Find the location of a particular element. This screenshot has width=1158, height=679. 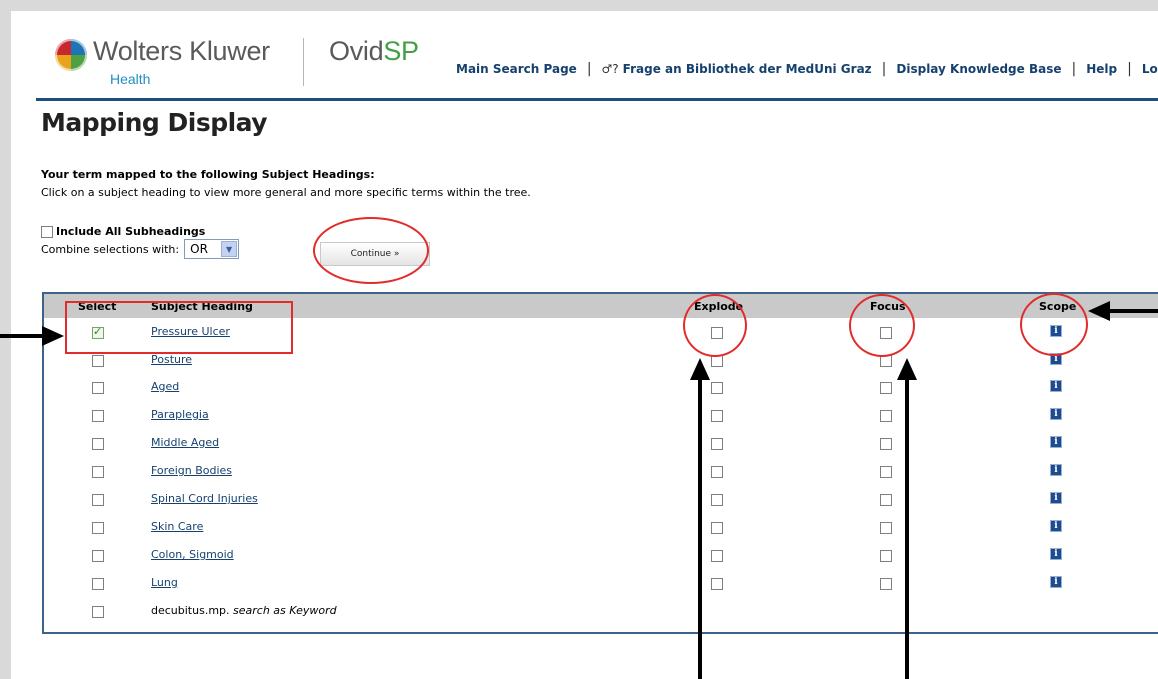

include-subheadings-option: Include All Subheadings is located at coordinates (123, 231).